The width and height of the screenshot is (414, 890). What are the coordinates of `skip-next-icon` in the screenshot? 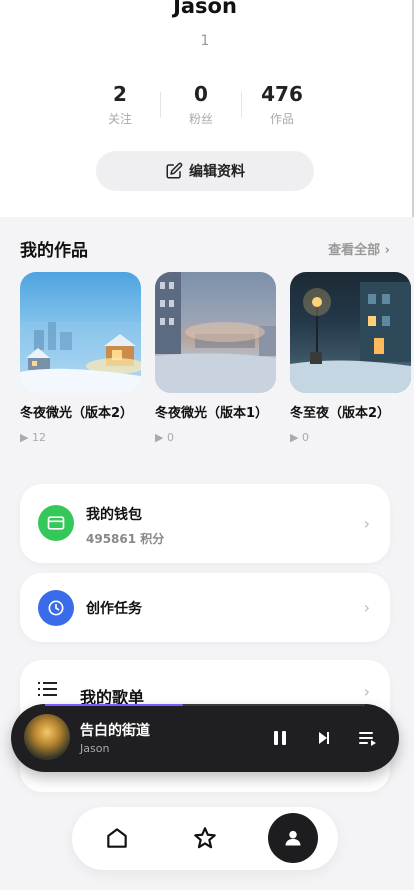 It's located at (324, 738).